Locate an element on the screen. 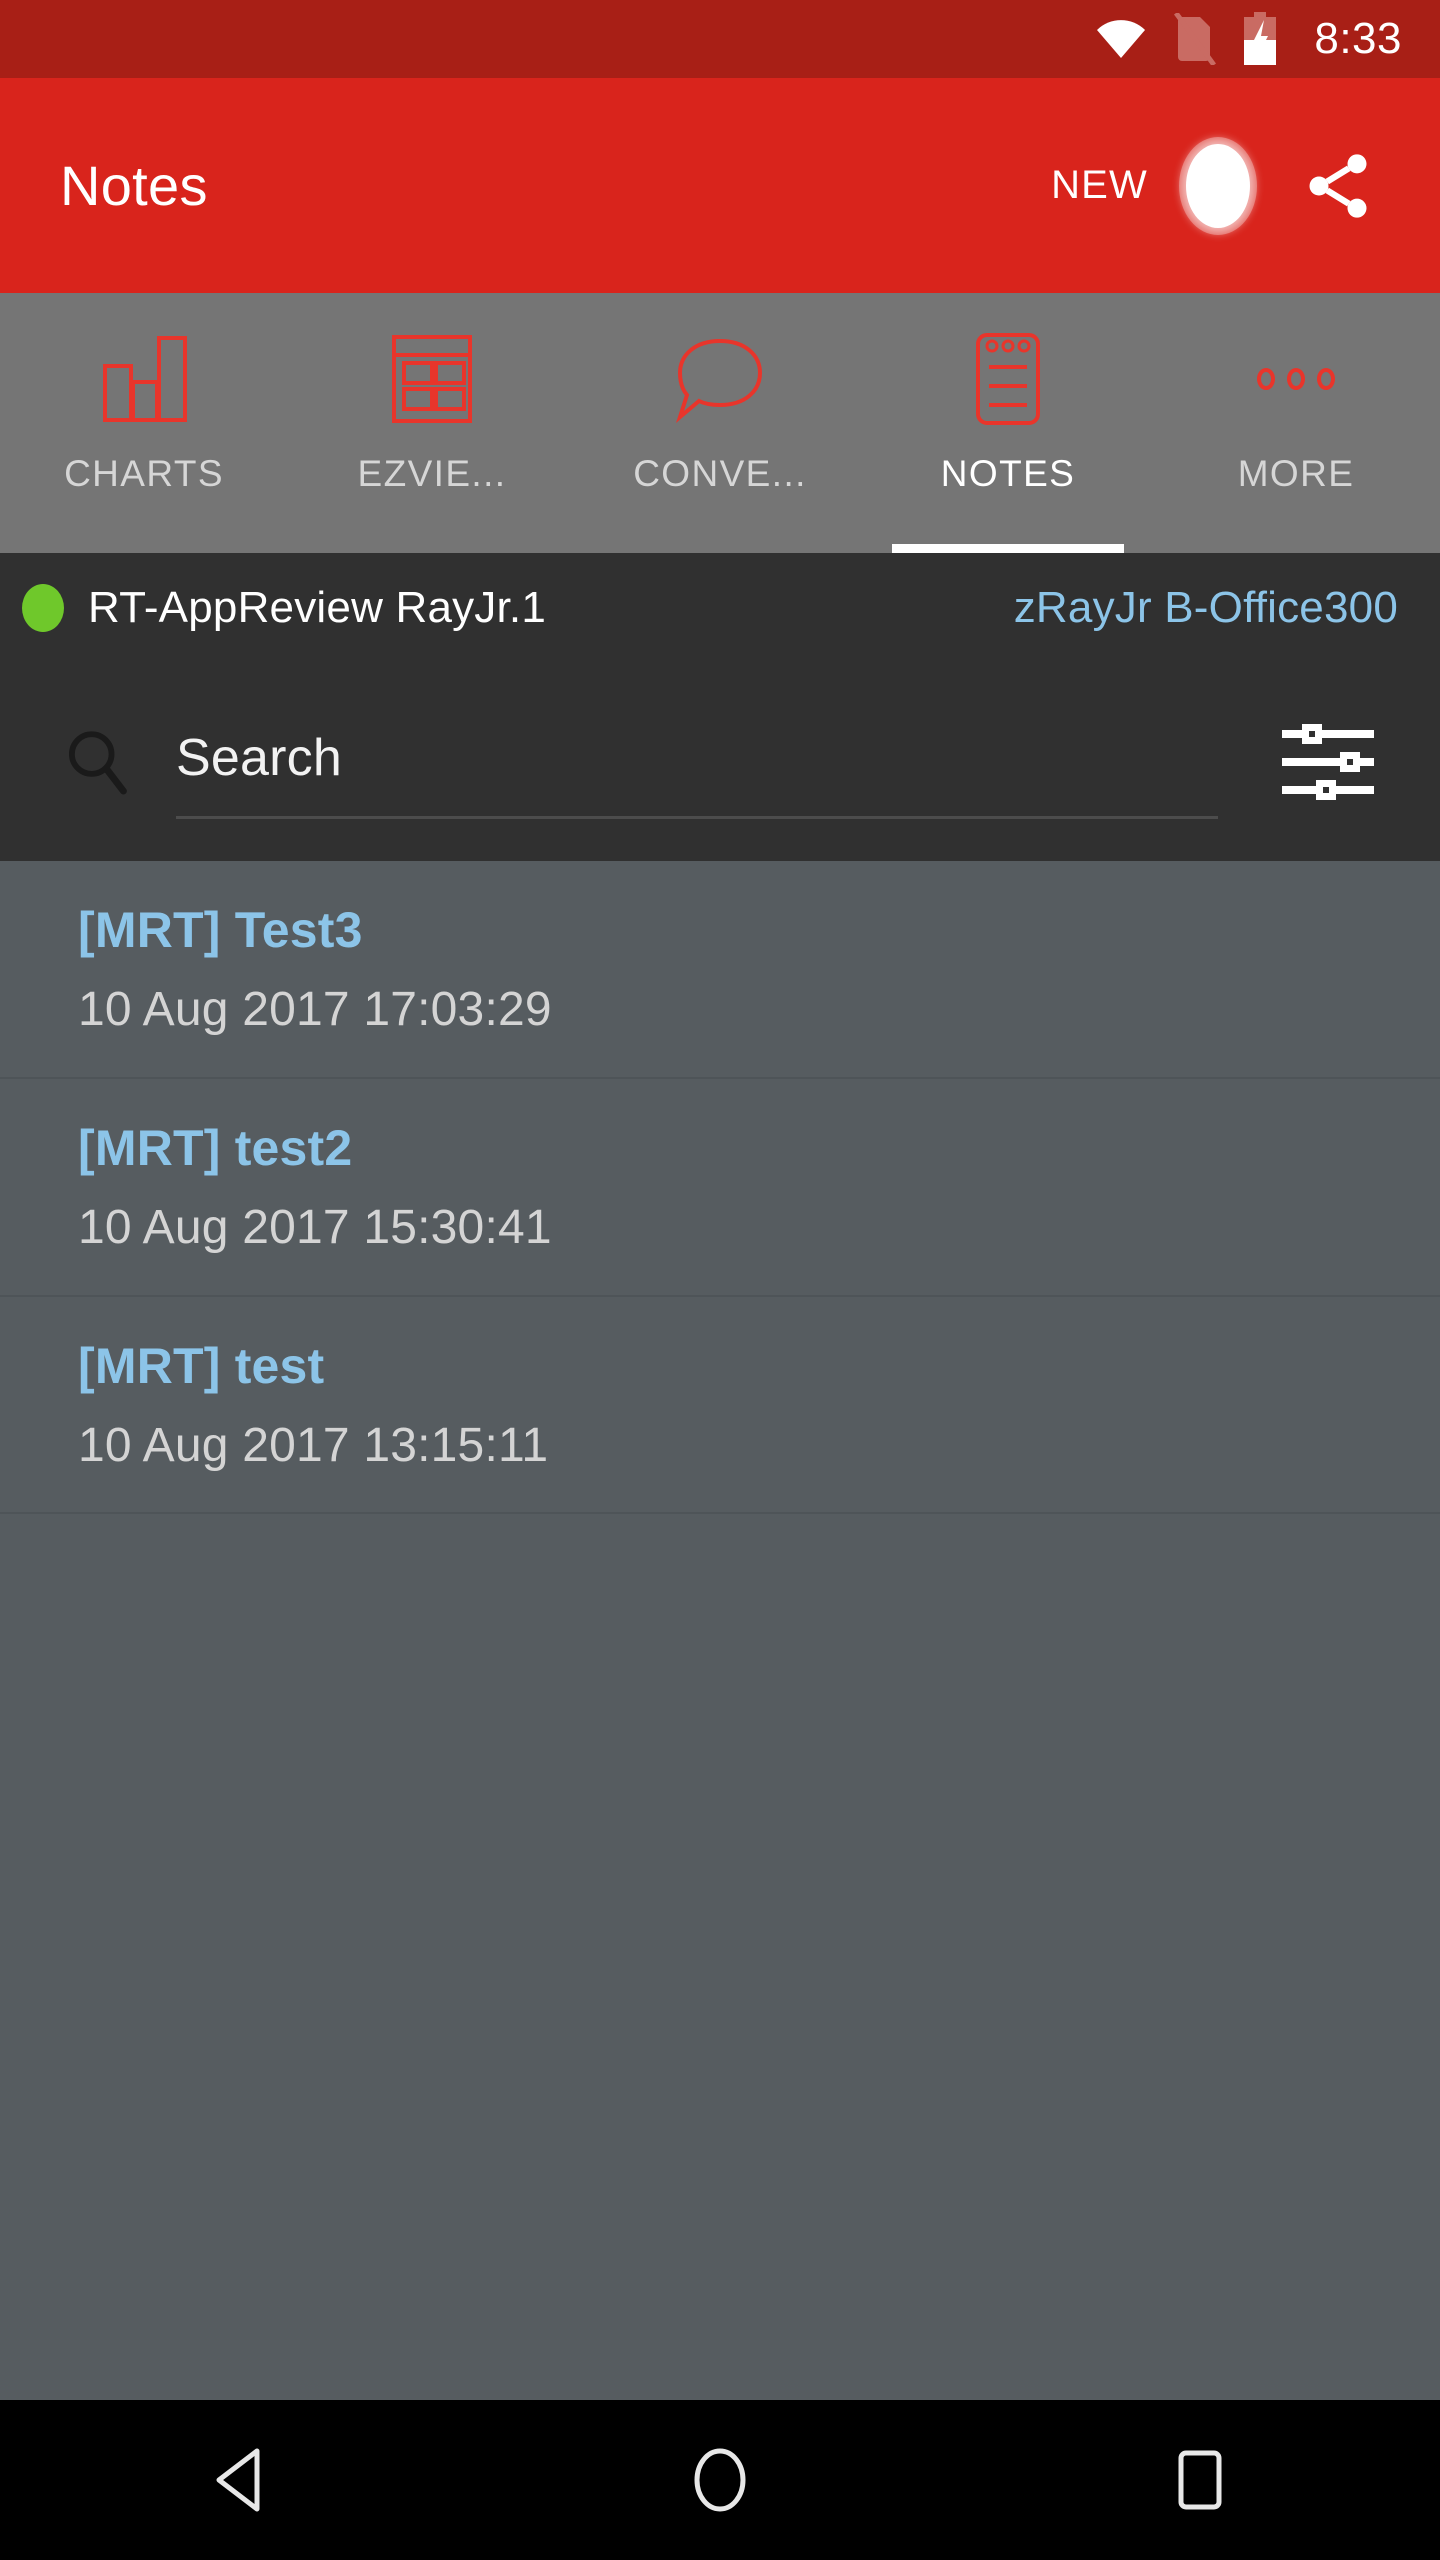 The width and height of the screenshot is (1440, 2560). bar-chart-icon is located at coordinates (144, 379).